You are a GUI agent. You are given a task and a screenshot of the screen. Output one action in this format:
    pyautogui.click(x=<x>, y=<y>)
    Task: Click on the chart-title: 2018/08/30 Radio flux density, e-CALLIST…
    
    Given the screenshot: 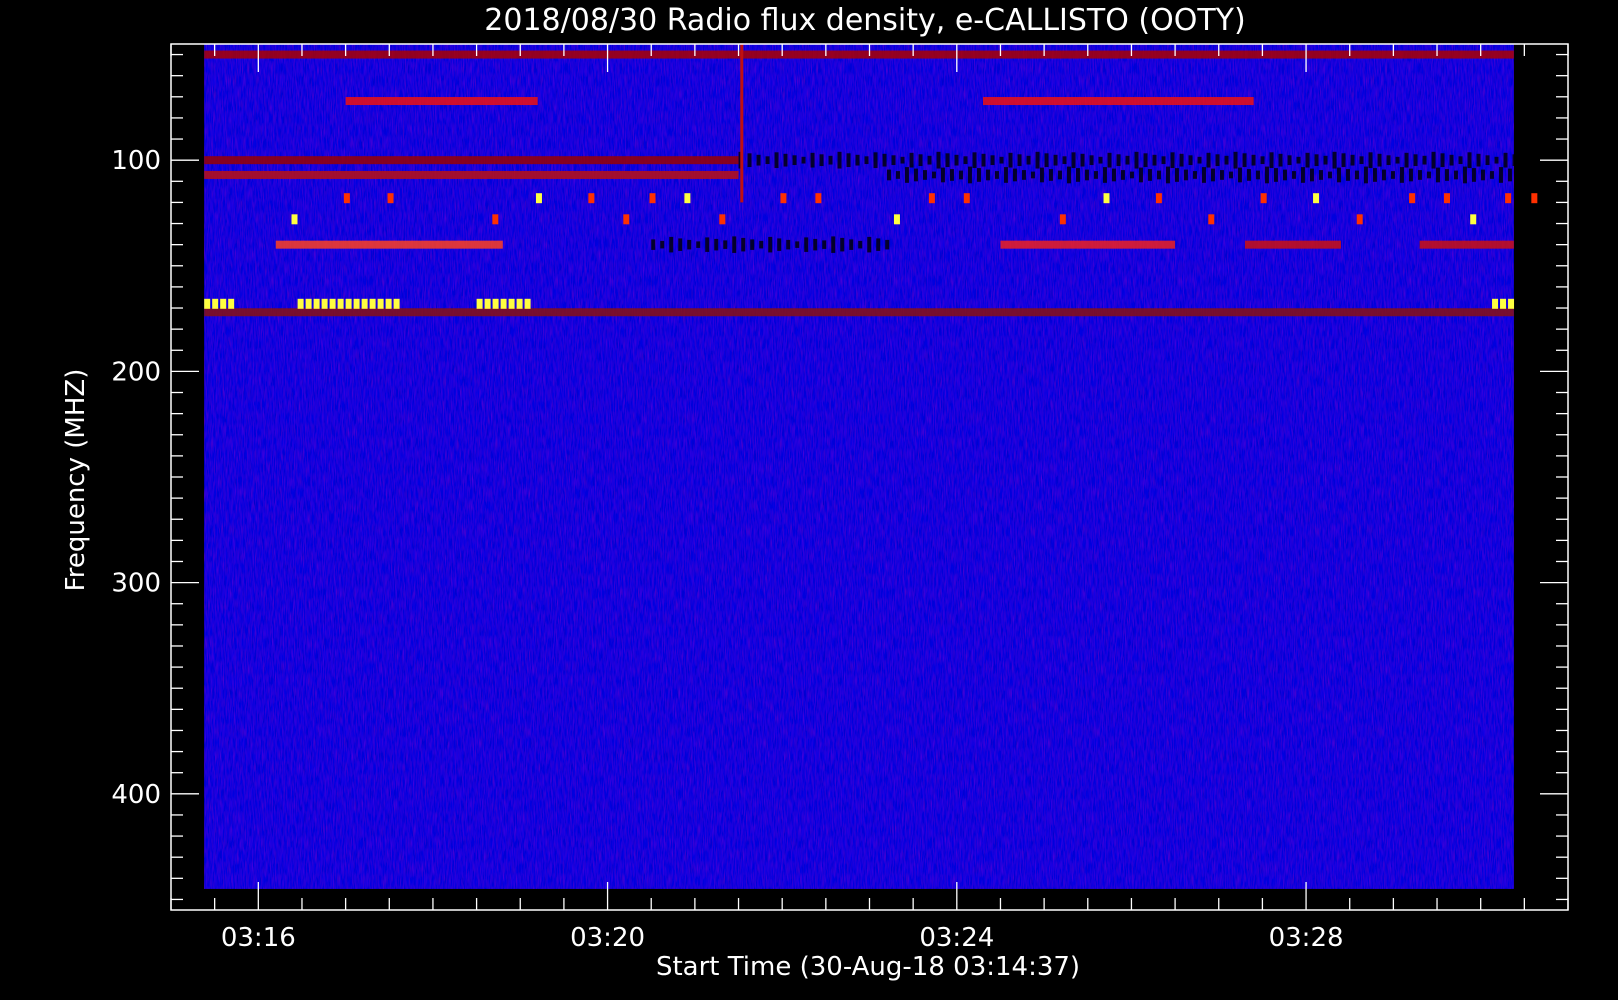 What is the action you would take?
    pyautogui.click(x=864, y=20)
    